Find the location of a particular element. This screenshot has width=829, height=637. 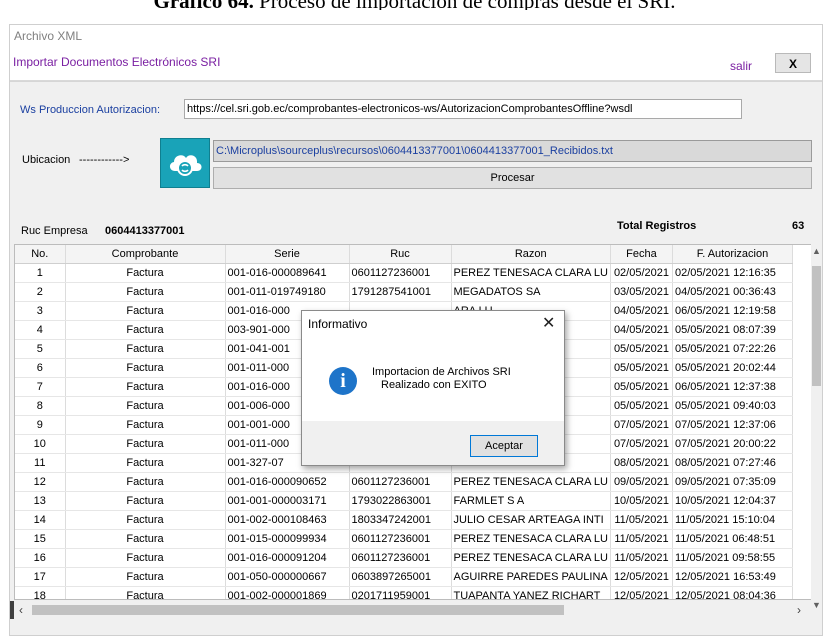

table-cell: JULIO CESAR ARTEAGA INTI is located at coordinates (531, 520).